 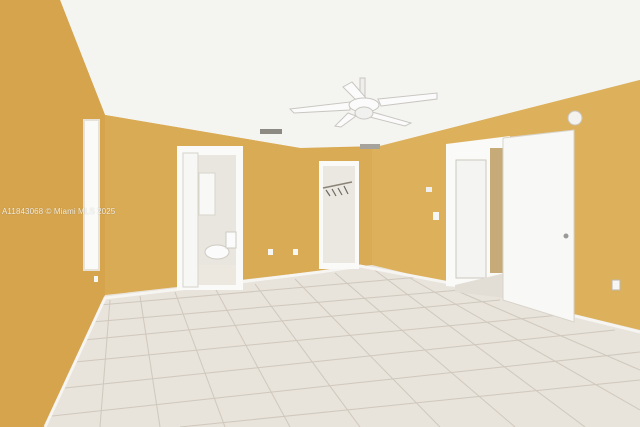 What do you see at coordinates (339, 214) in the screenshot?
I see `closet-interior` at bounding box center [339, 214].